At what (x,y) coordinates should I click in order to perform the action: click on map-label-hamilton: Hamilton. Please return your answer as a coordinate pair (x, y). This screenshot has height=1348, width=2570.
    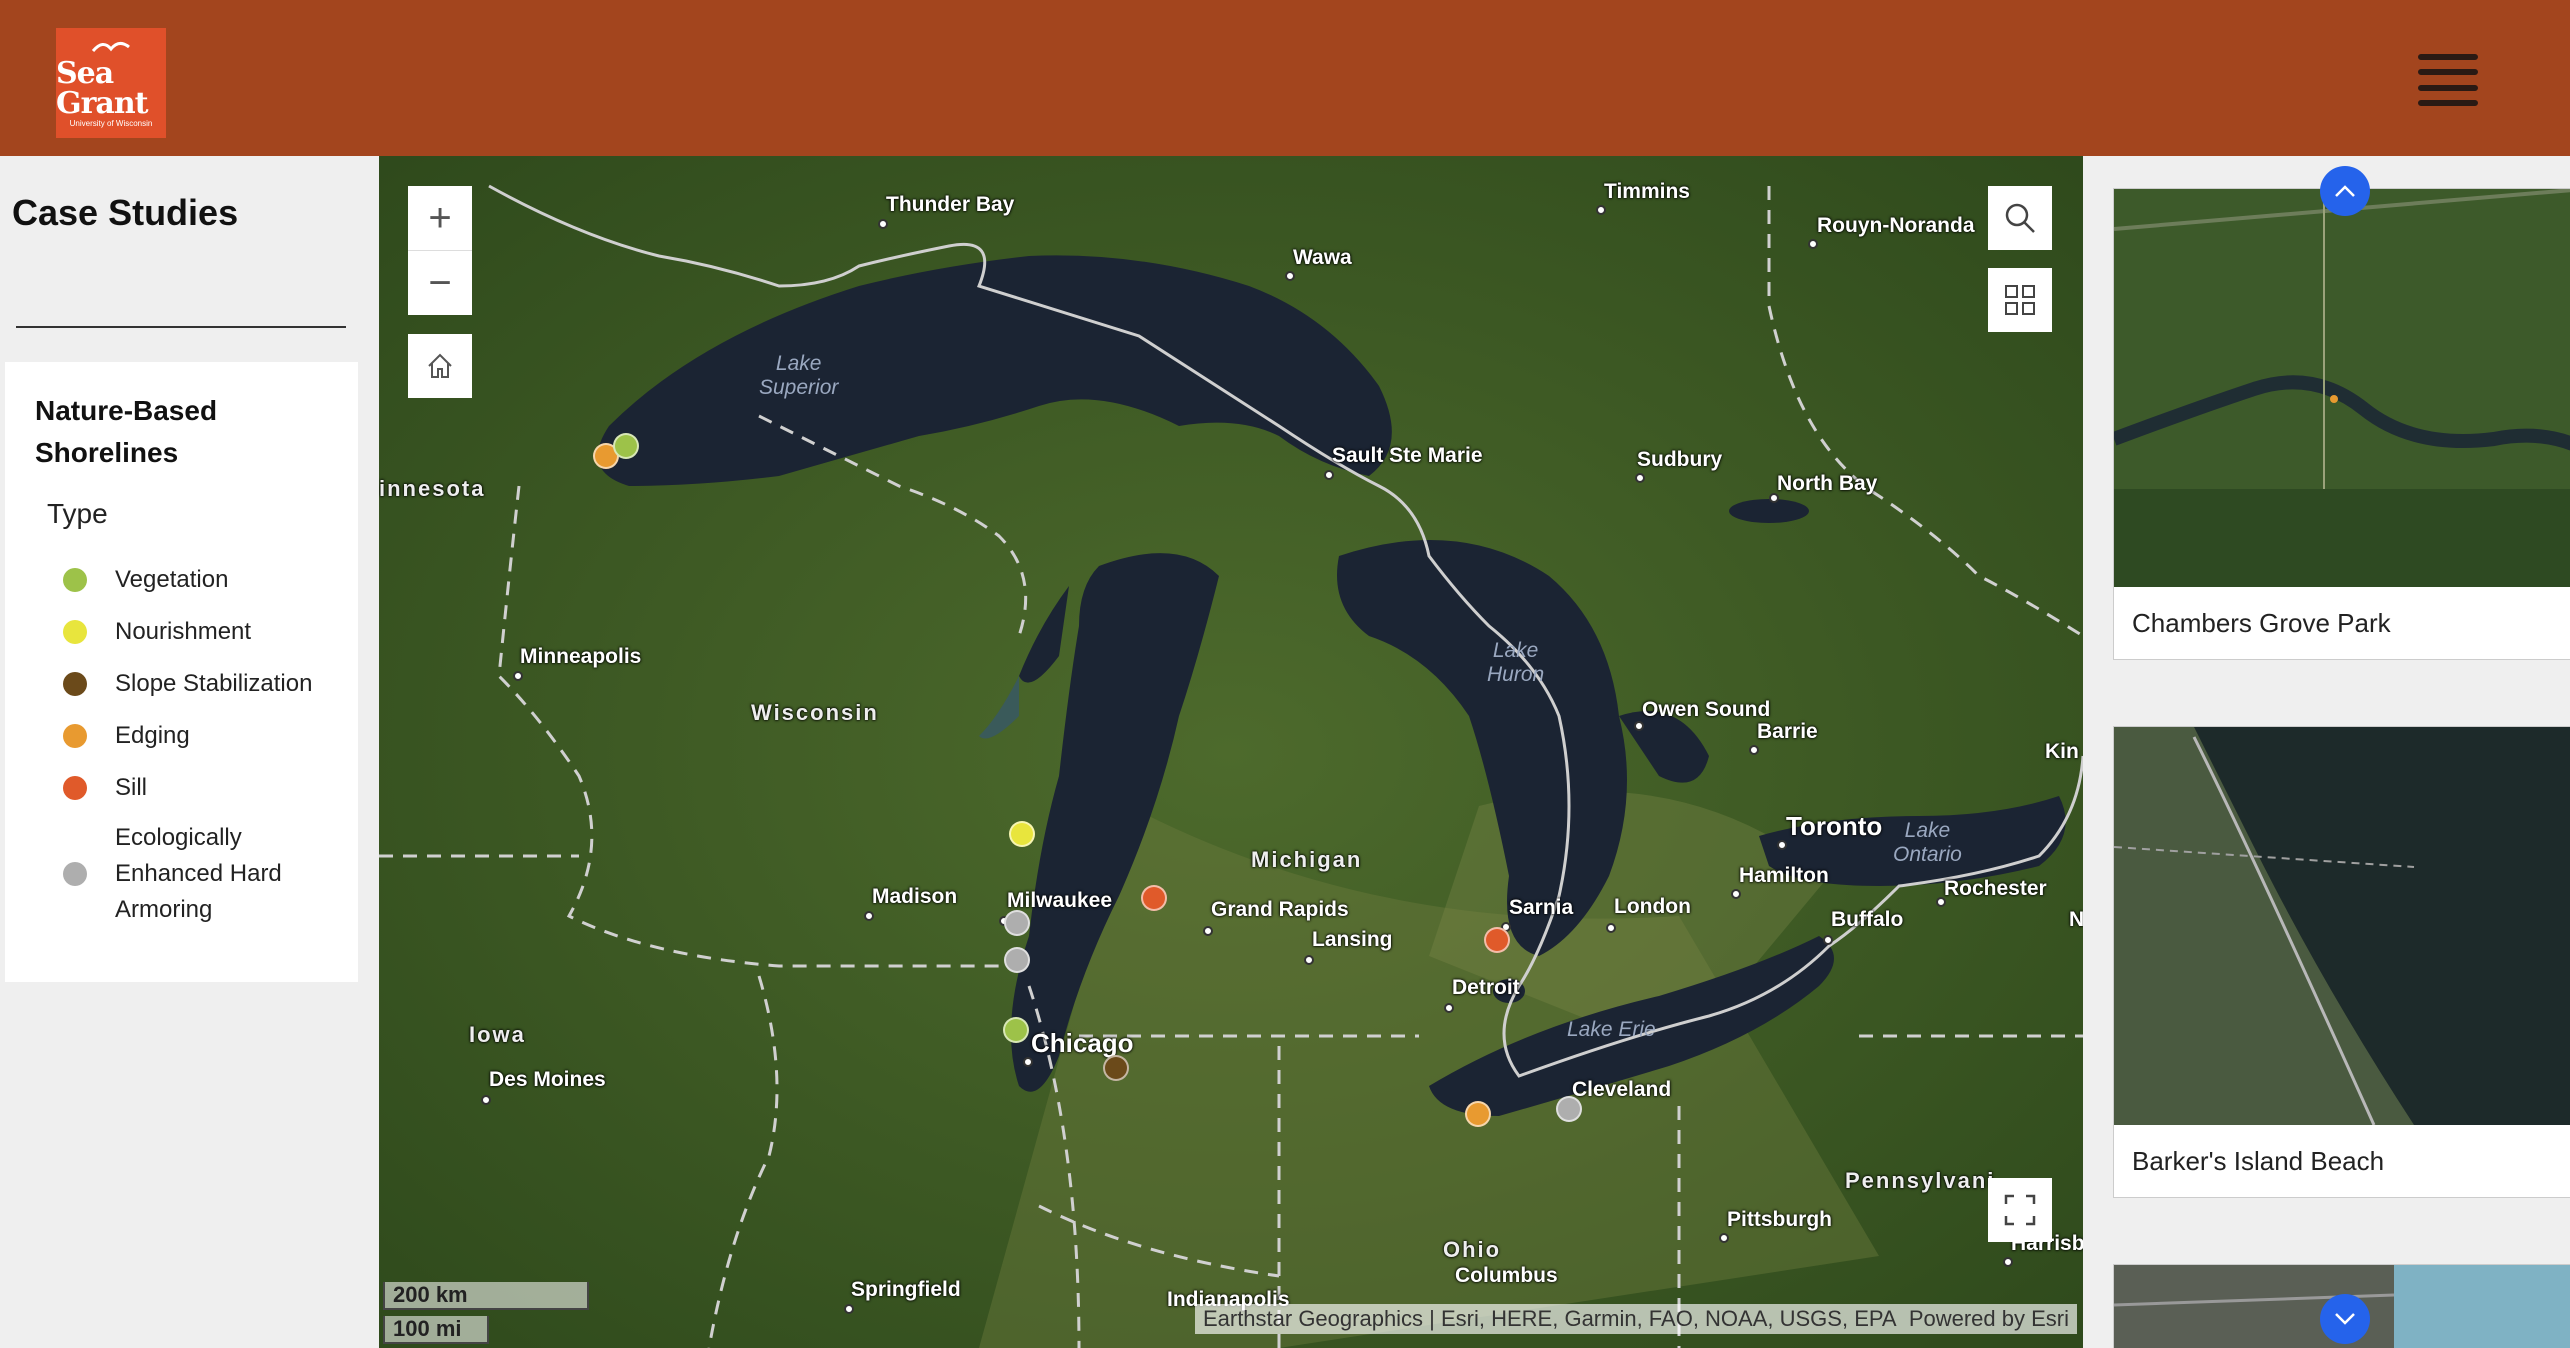
    Looking at the image, I should click on (1784, 875).